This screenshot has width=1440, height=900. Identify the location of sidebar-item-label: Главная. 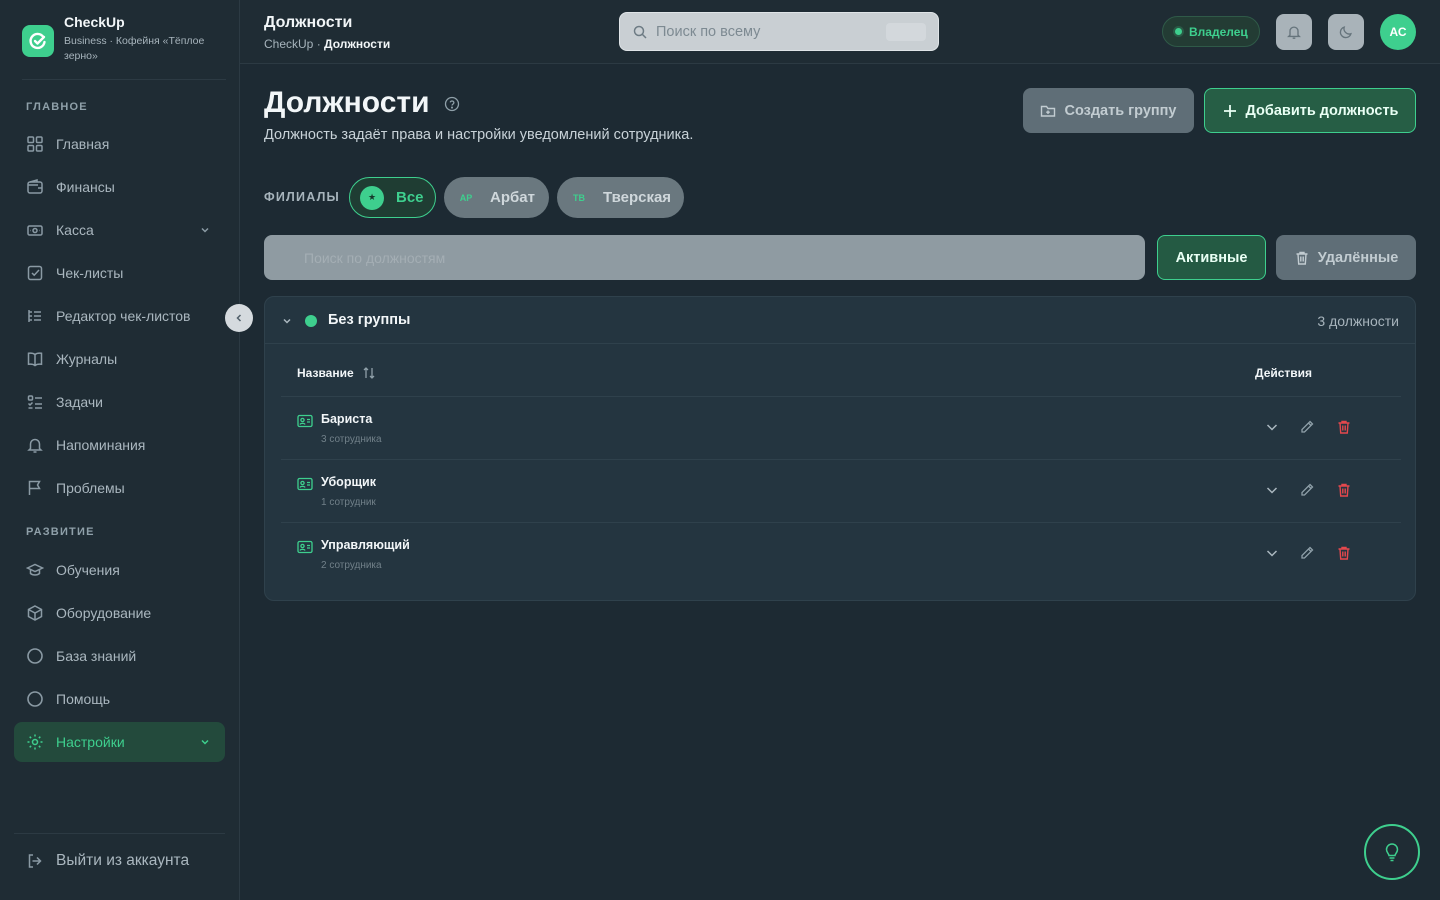
(83, 144).